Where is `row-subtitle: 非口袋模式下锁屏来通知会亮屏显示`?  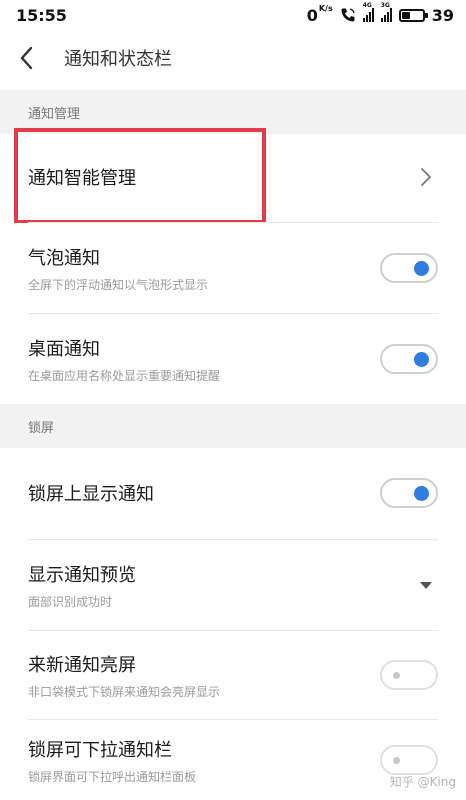 row-subtitle: 非口袋模式下锁屏来通知会亮屏显示 is located at coordinates (124, 691).